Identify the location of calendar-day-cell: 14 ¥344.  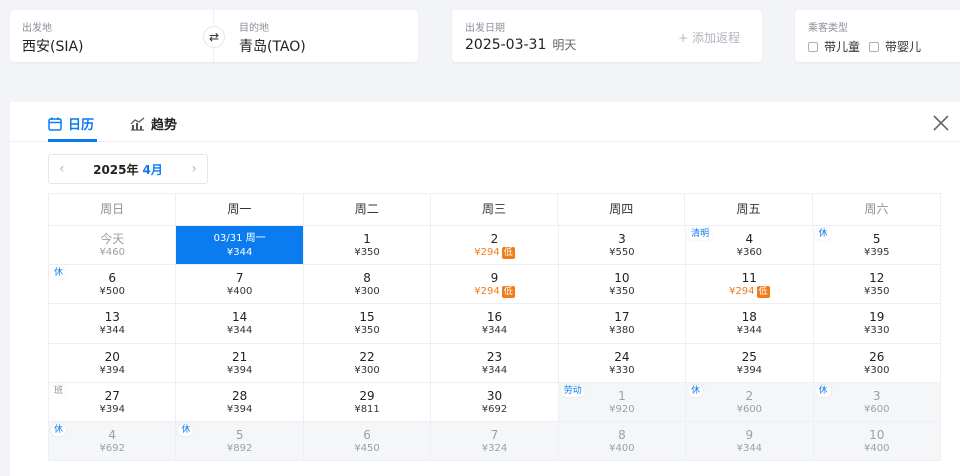
(240, 323).